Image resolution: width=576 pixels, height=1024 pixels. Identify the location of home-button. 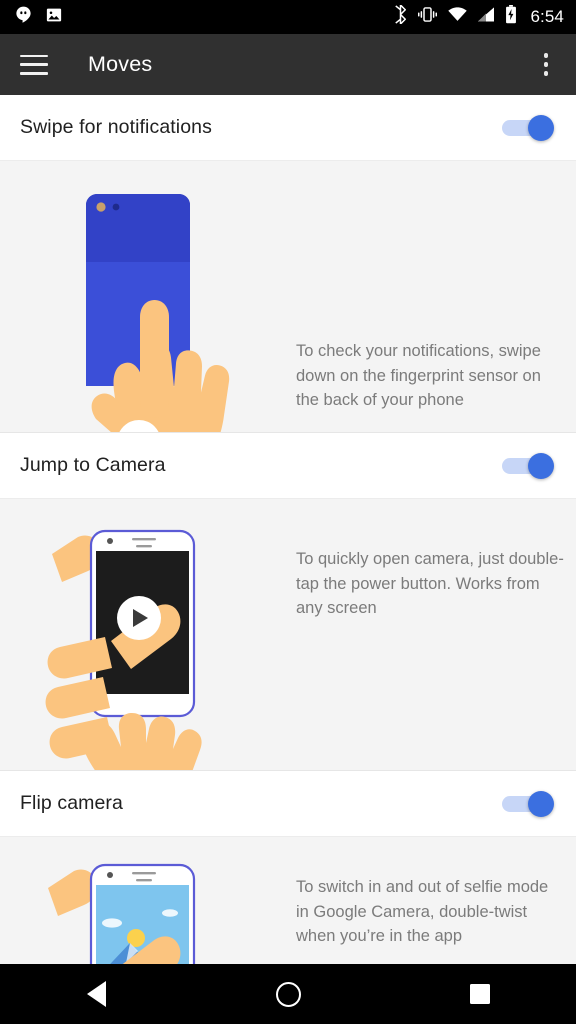
(288, 994).